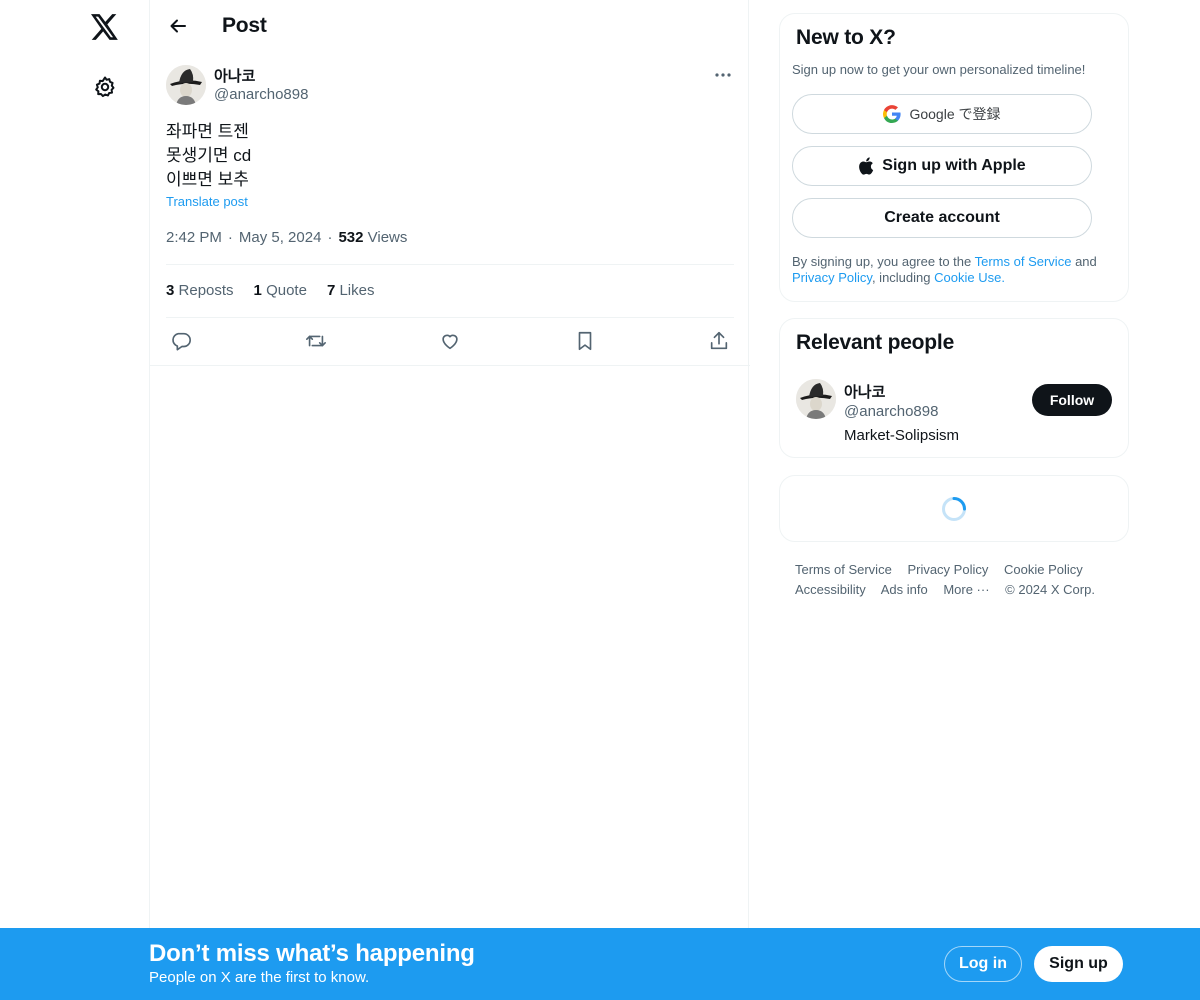 This screenshot has height=1000, width=1200. Describe the element at coordinates (244, 25) in the screenshot. I see `page-title: Post` at that location.